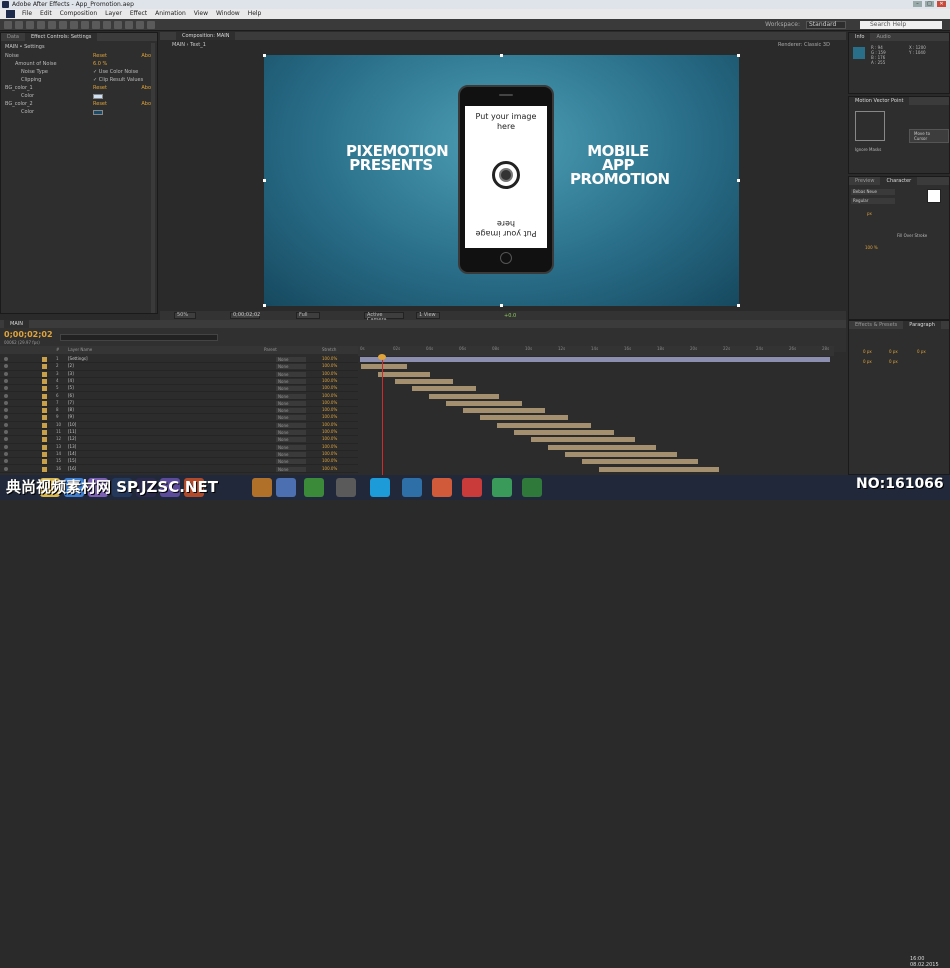  What do you see at coordinates (502, 487) in the screenshot?
I see `cinema-icon` at bounding box center [502, 487].